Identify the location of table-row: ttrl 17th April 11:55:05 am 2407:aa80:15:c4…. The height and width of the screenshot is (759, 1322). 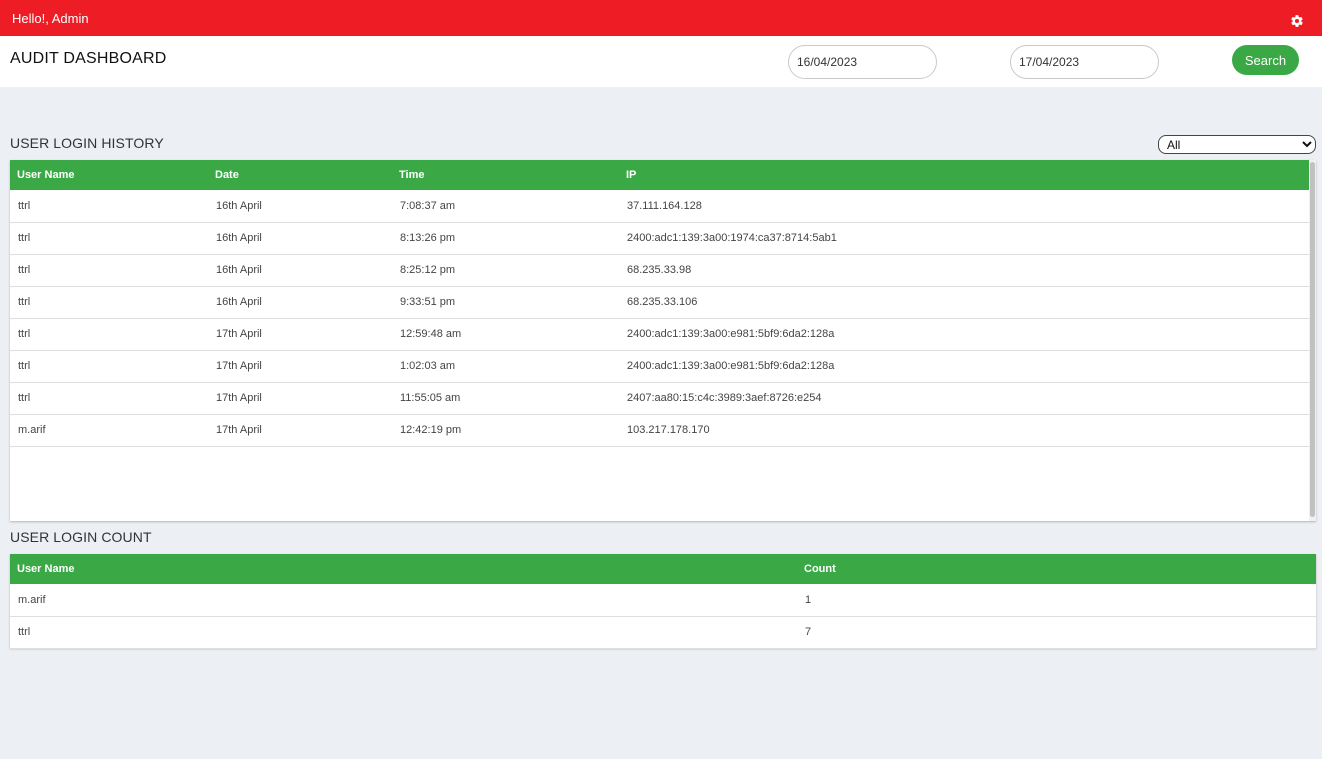
(659, 398).